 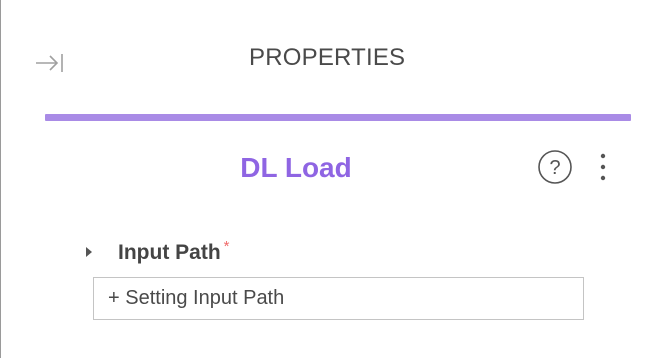 I want to click on more-vertical-icon, so click(x=603, y=167).